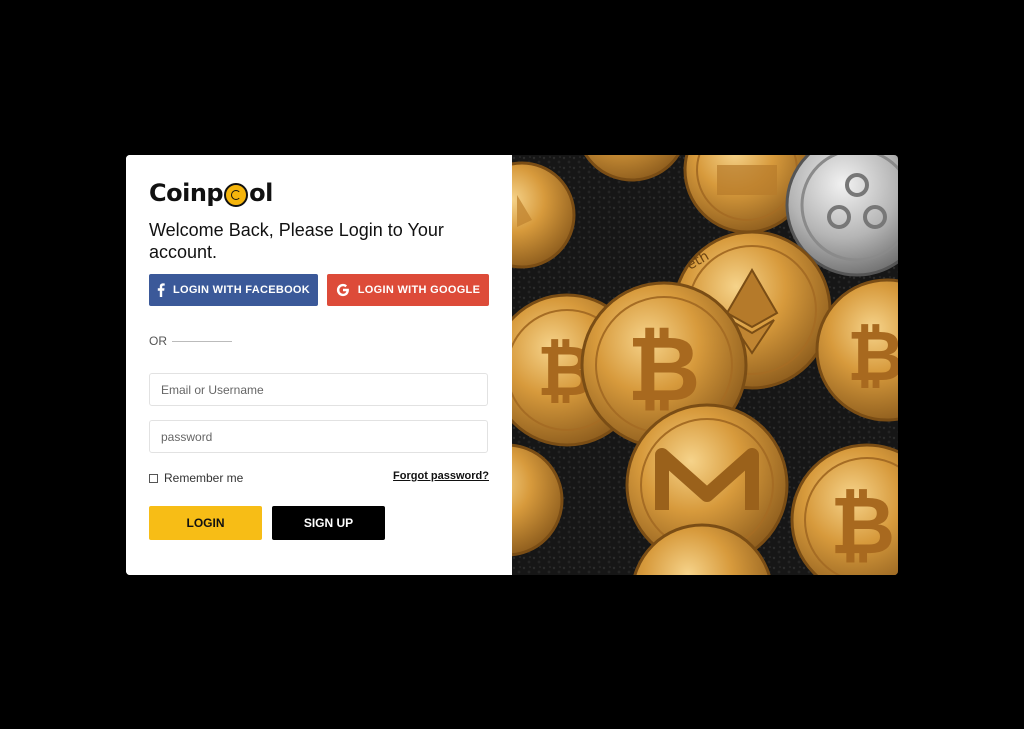 This screenshot has height=729, width=1024. I want to click on logo-text-prefix: Coinp, so click(186, 193).